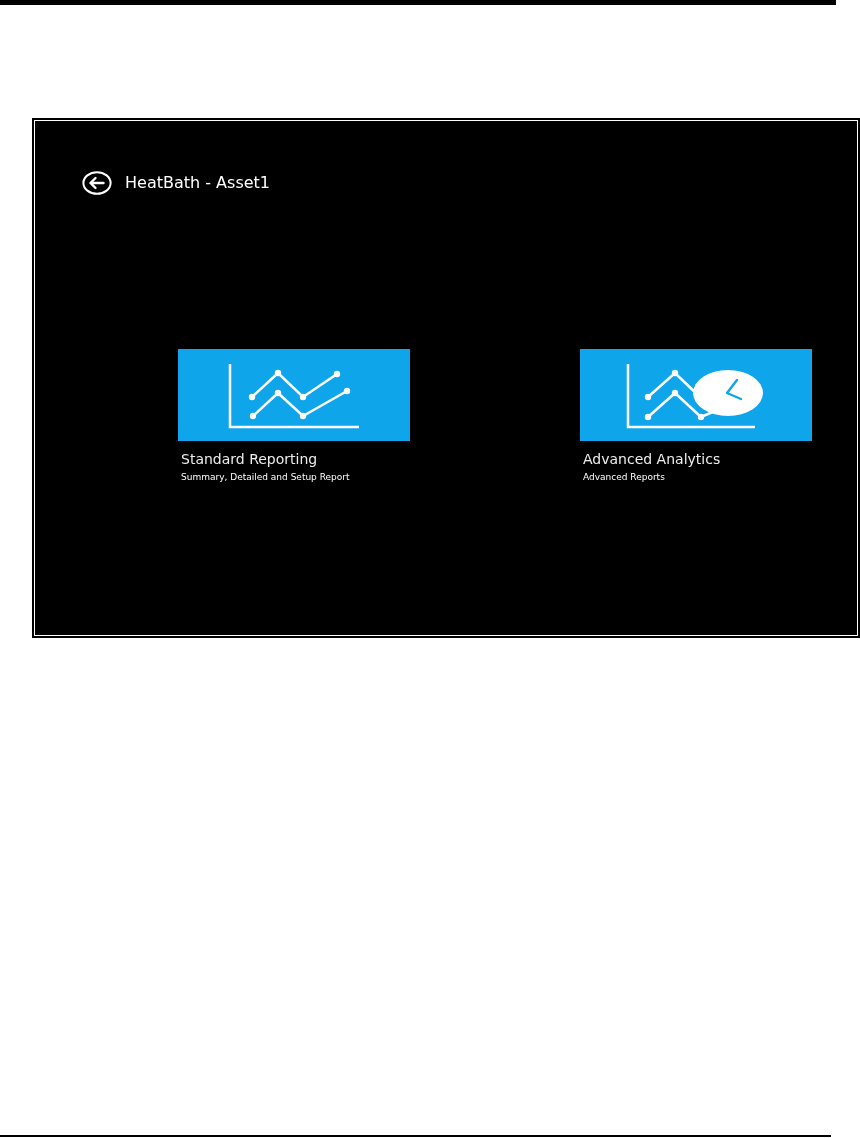 This screenshot has width=860, height=1138. What do you see at coordinates (197, 183) in the screenshot?
I see `page-title: HeatBath - Asset1` at bounding box center [197, 183].